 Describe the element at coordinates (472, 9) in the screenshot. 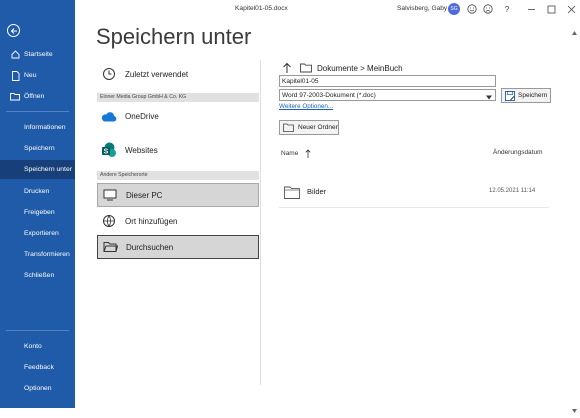

I see `smiley-happy-icon` at that location.